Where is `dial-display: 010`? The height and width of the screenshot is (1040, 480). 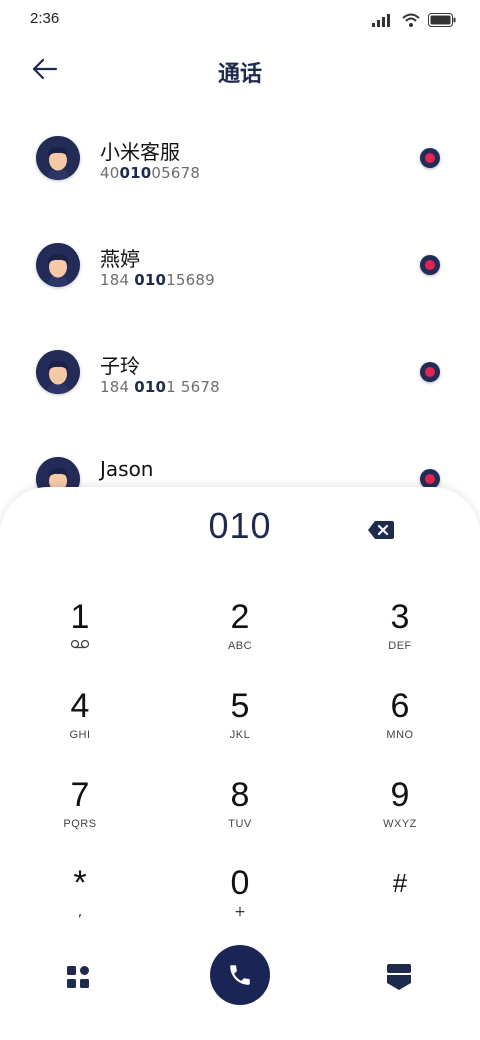 dial-display: 010 is located at coordinates (240, 526).